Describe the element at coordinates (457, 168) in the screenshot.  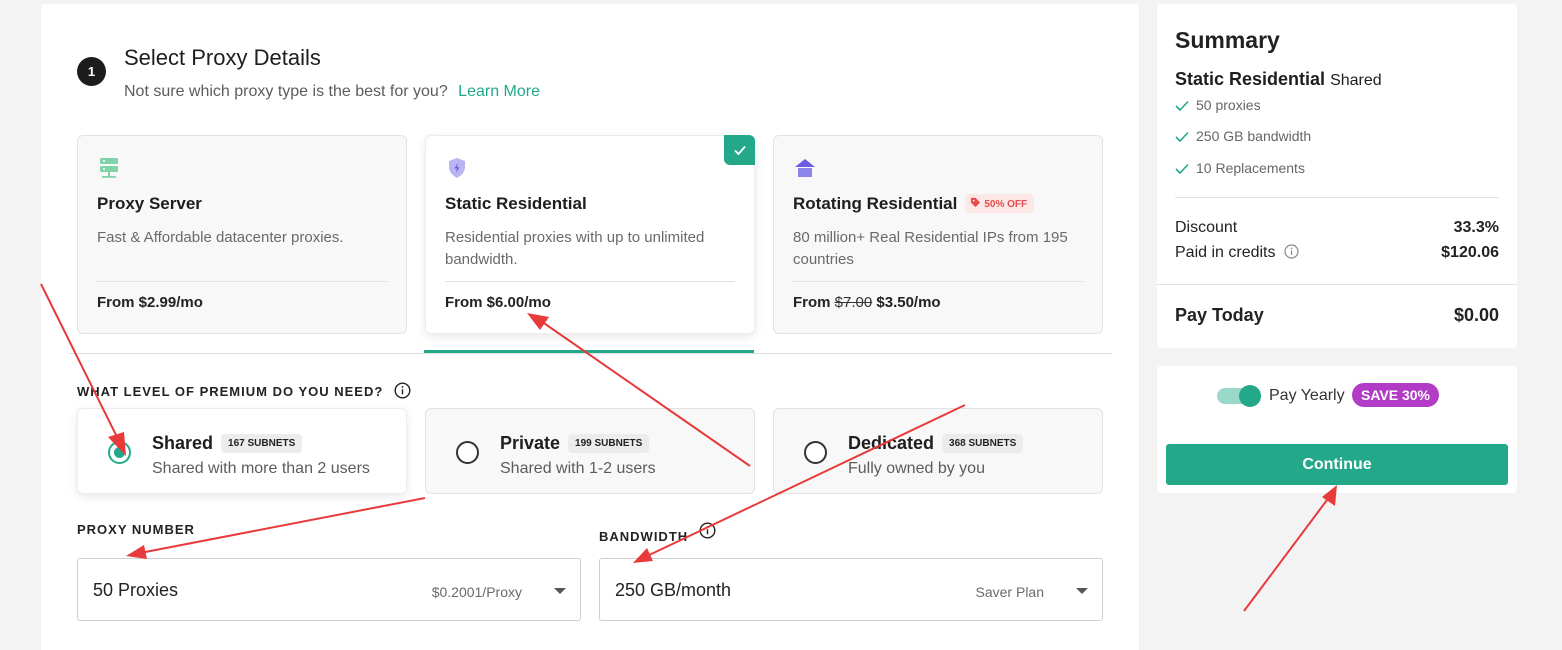
I see `shield-icon` at that location.